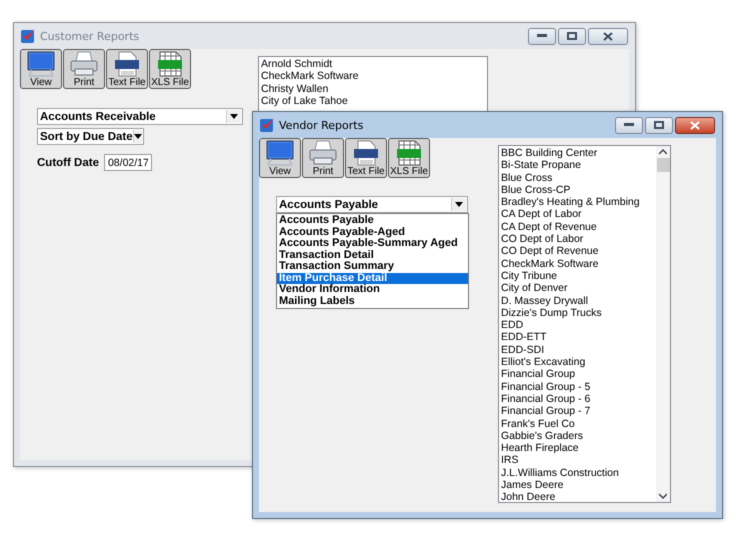  I want to click on view-button: View, so click(280, 158).